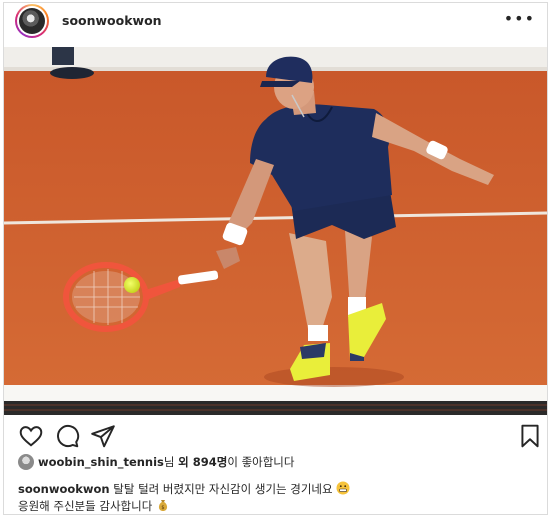 This screenshot has height=517, width=550. I want to click on money-bag-icon: $, so click(163, 505).